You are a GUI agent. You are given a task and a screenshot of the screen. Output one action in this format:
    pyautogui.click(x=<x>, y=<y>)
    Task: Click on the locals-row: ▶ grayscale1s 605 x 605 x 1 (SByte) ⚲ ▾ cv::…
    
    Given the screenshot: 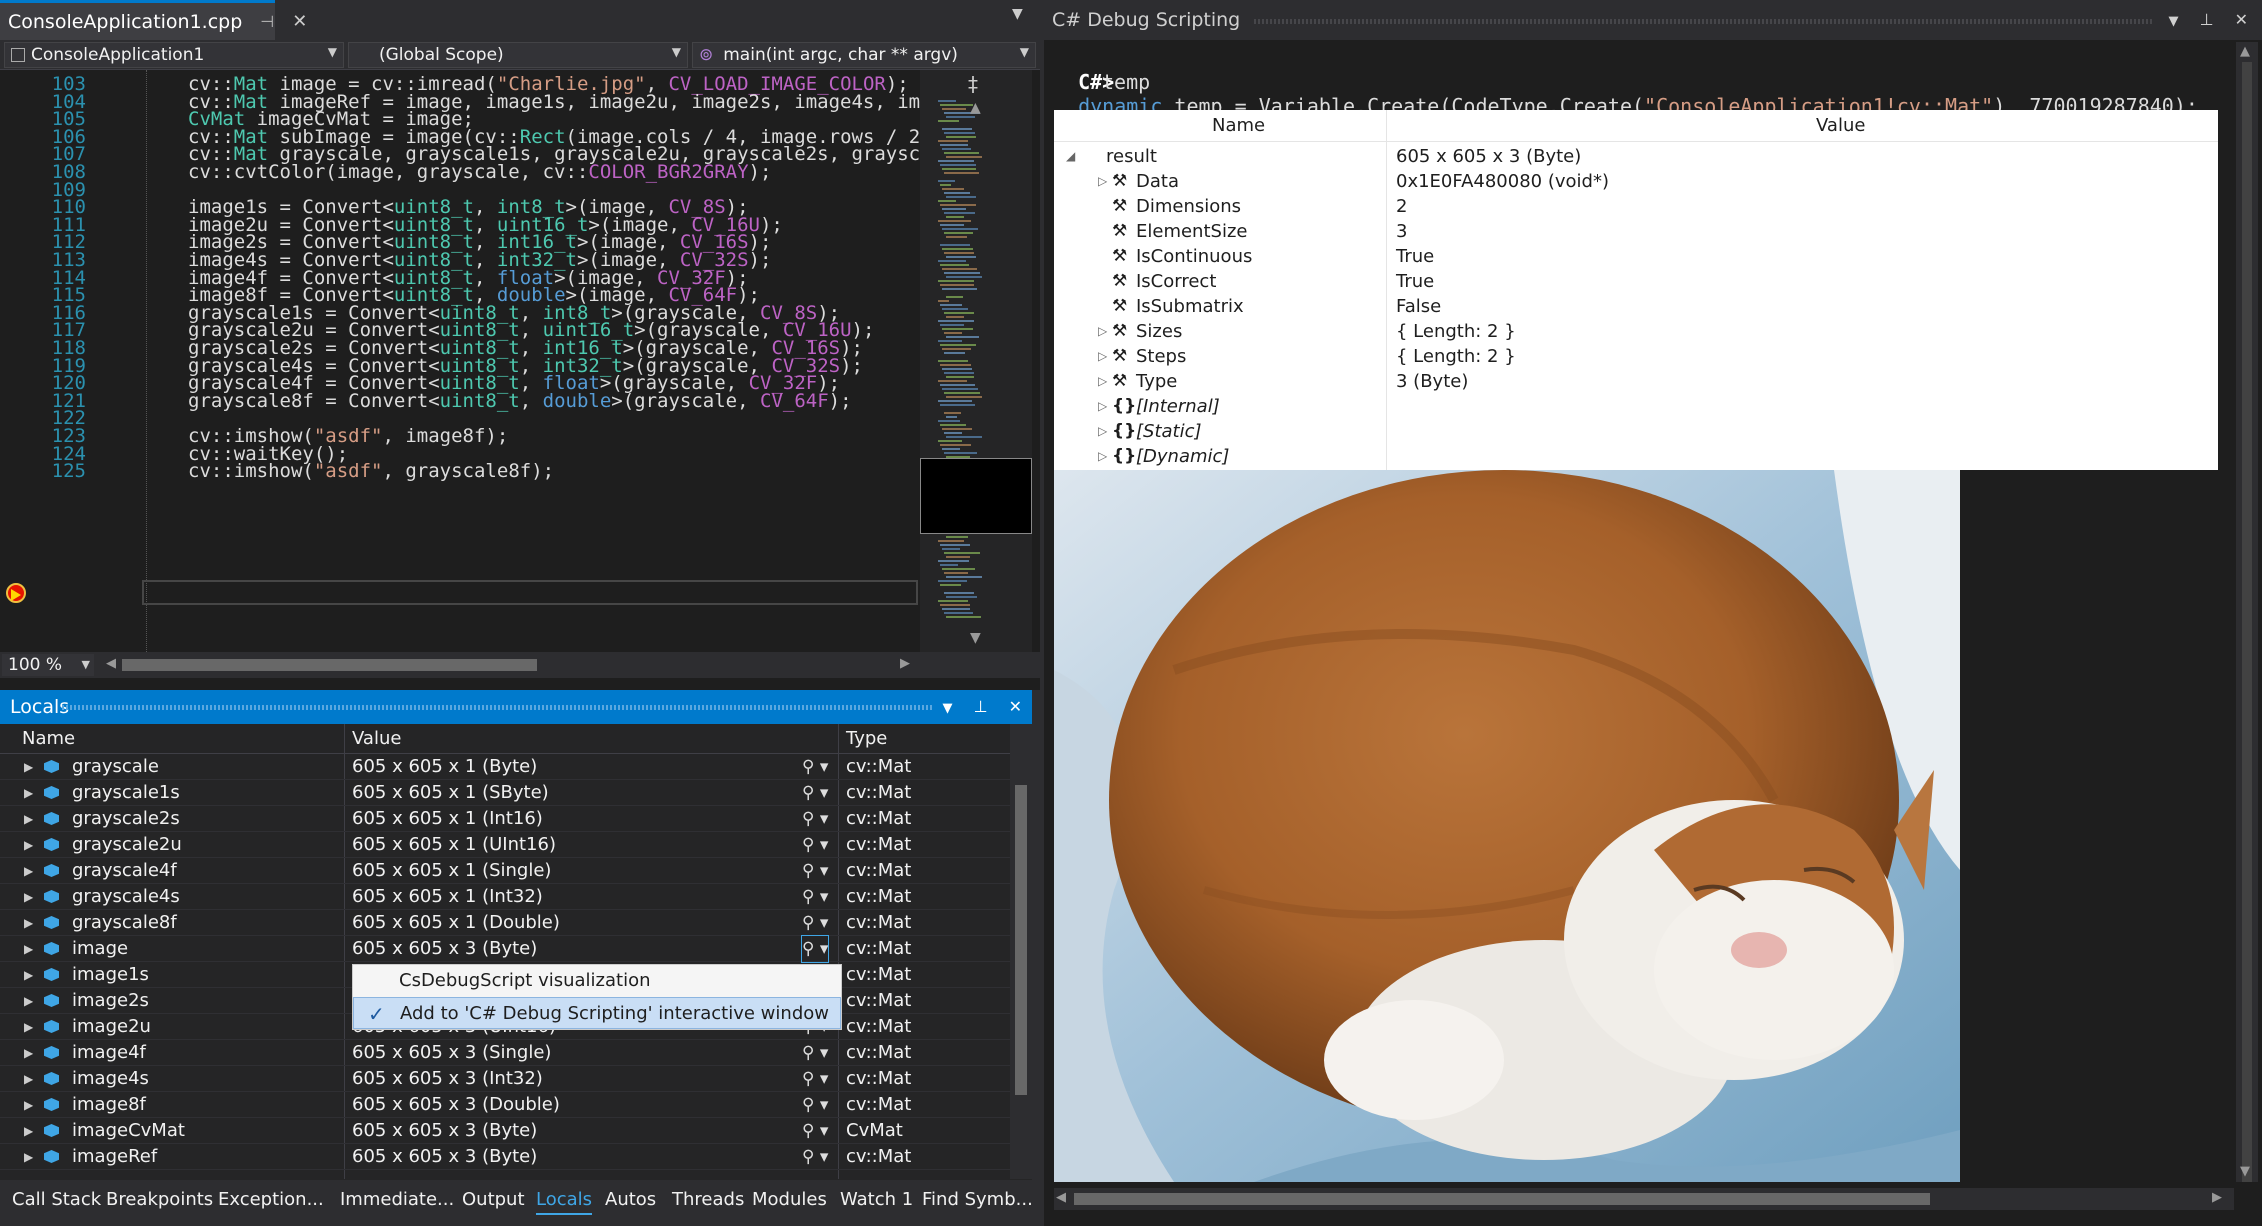 What is the action you would take?
    pyautogui.click(x=505, y=793)
    